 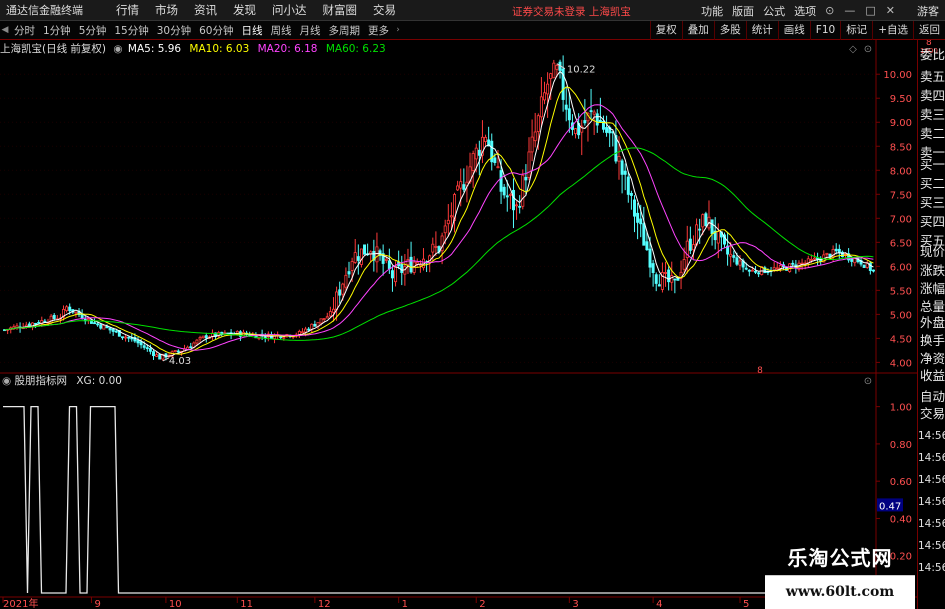 What do you see at coordinates (853, 49) in the screenshot?
I see `chart-option-icon: ◇` at bounding box center [853, 49].